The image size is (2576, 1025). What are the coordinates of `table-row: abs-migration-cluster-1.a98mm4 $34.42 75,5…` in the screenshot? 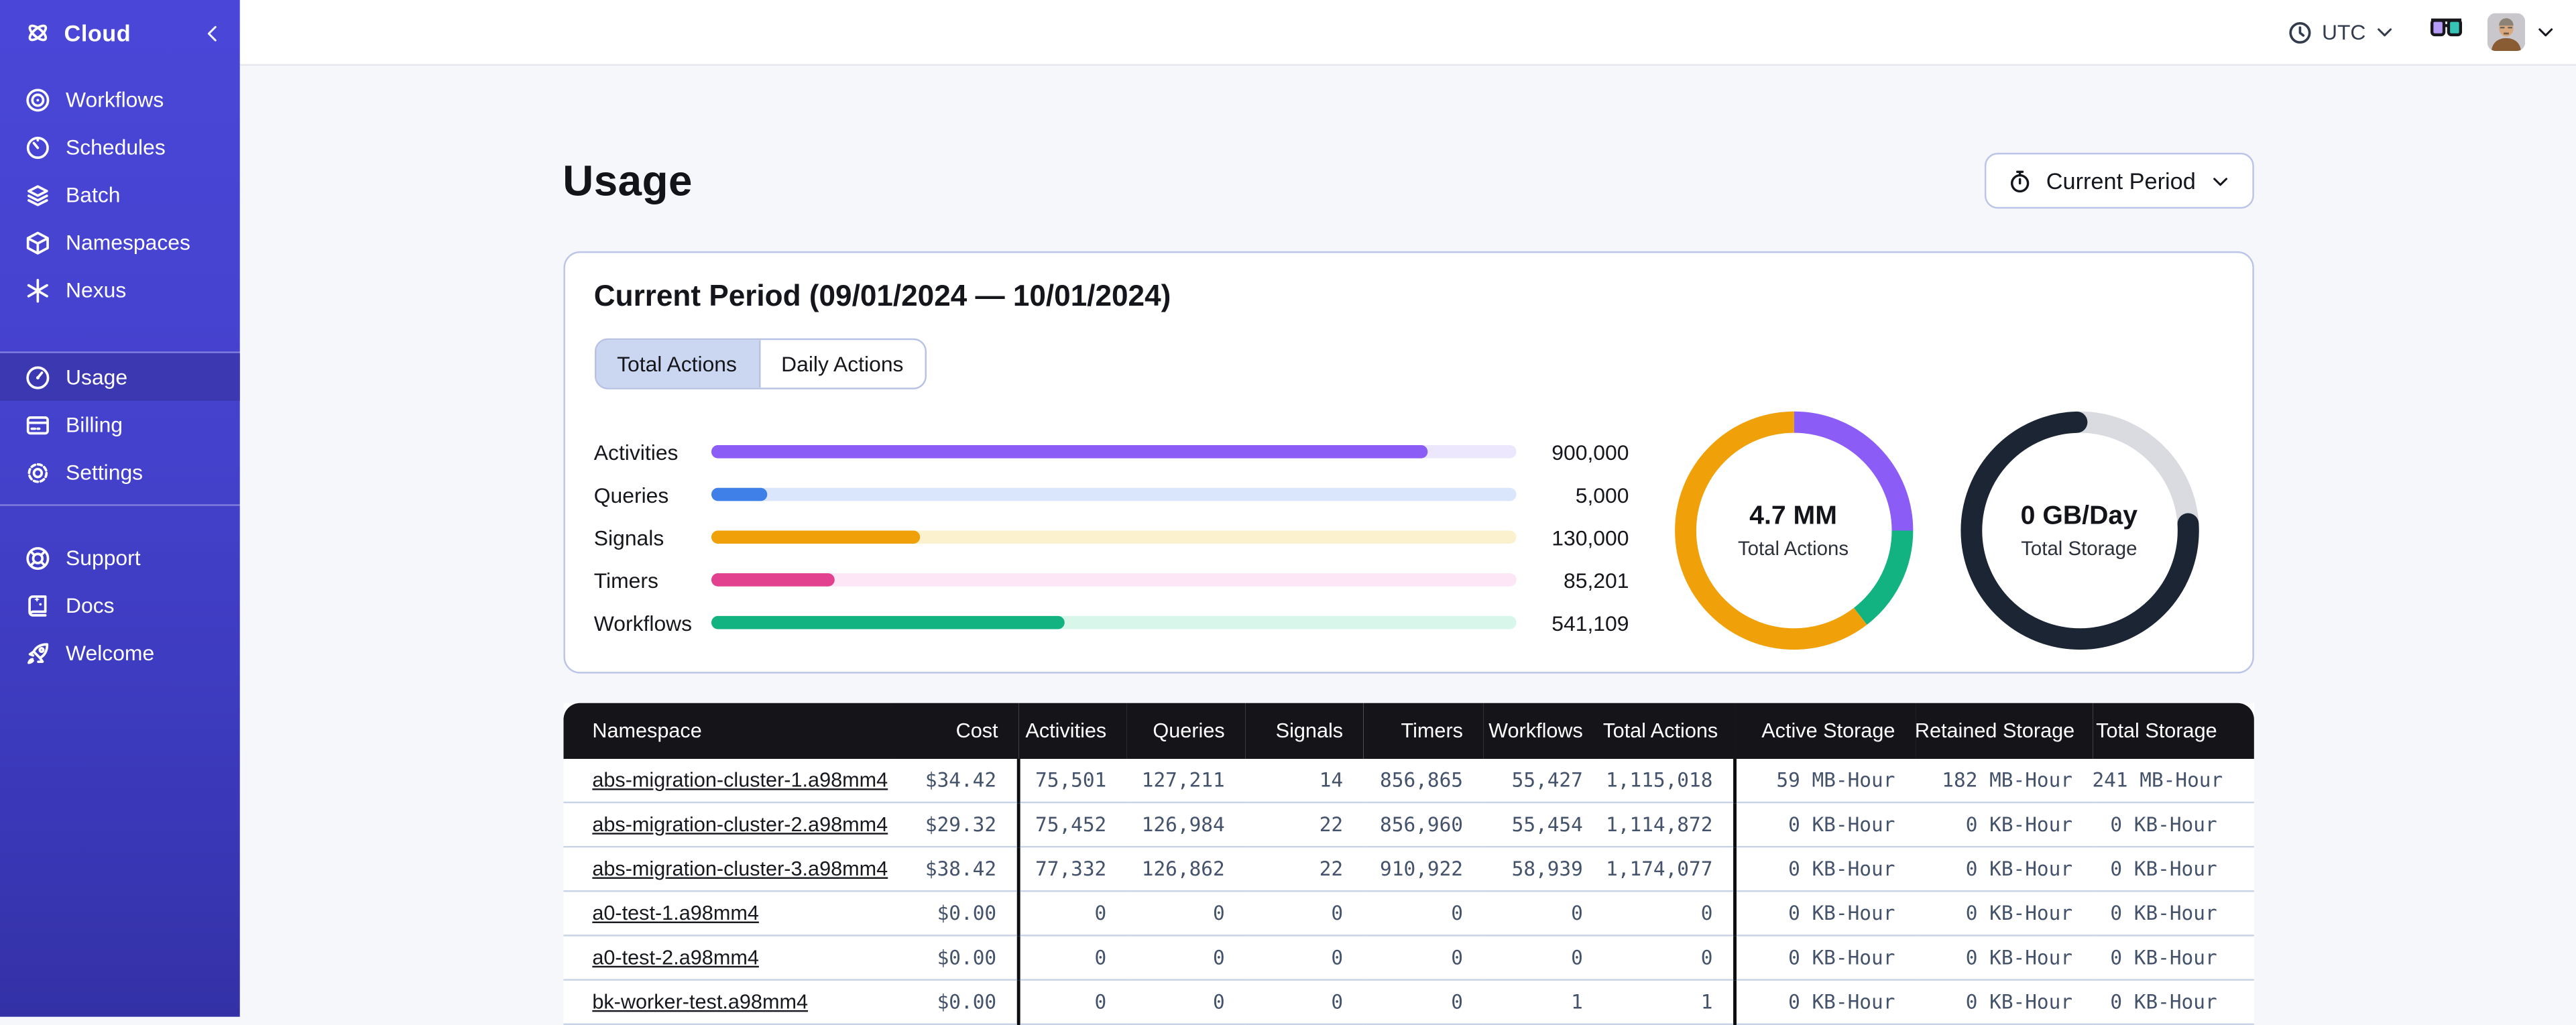 It's located at (1408, 781).